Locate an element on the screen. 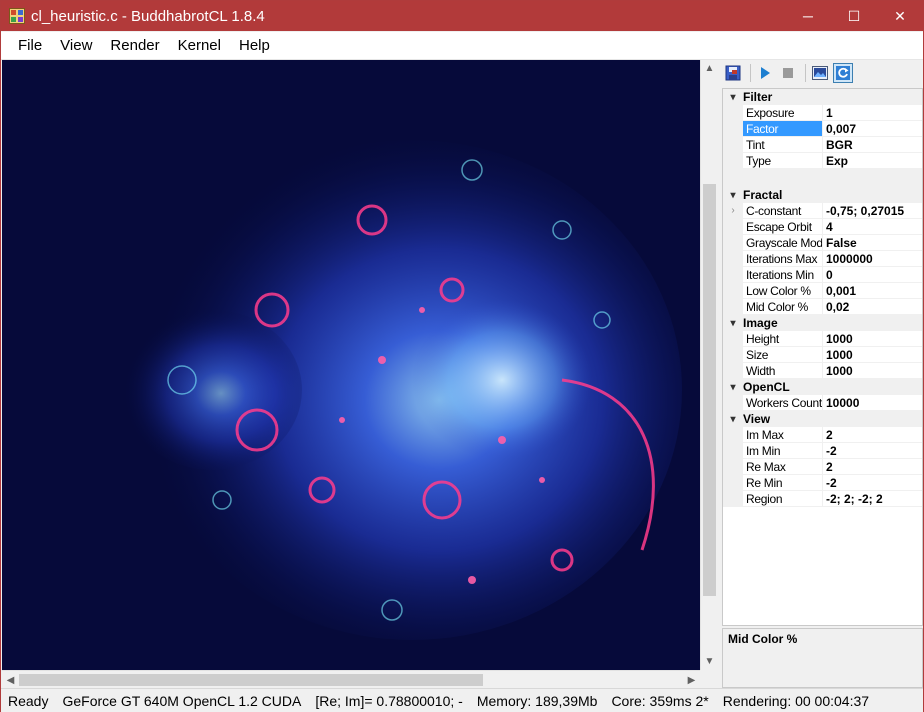  minimize-button: ─ is located at coordinates (808, 16).